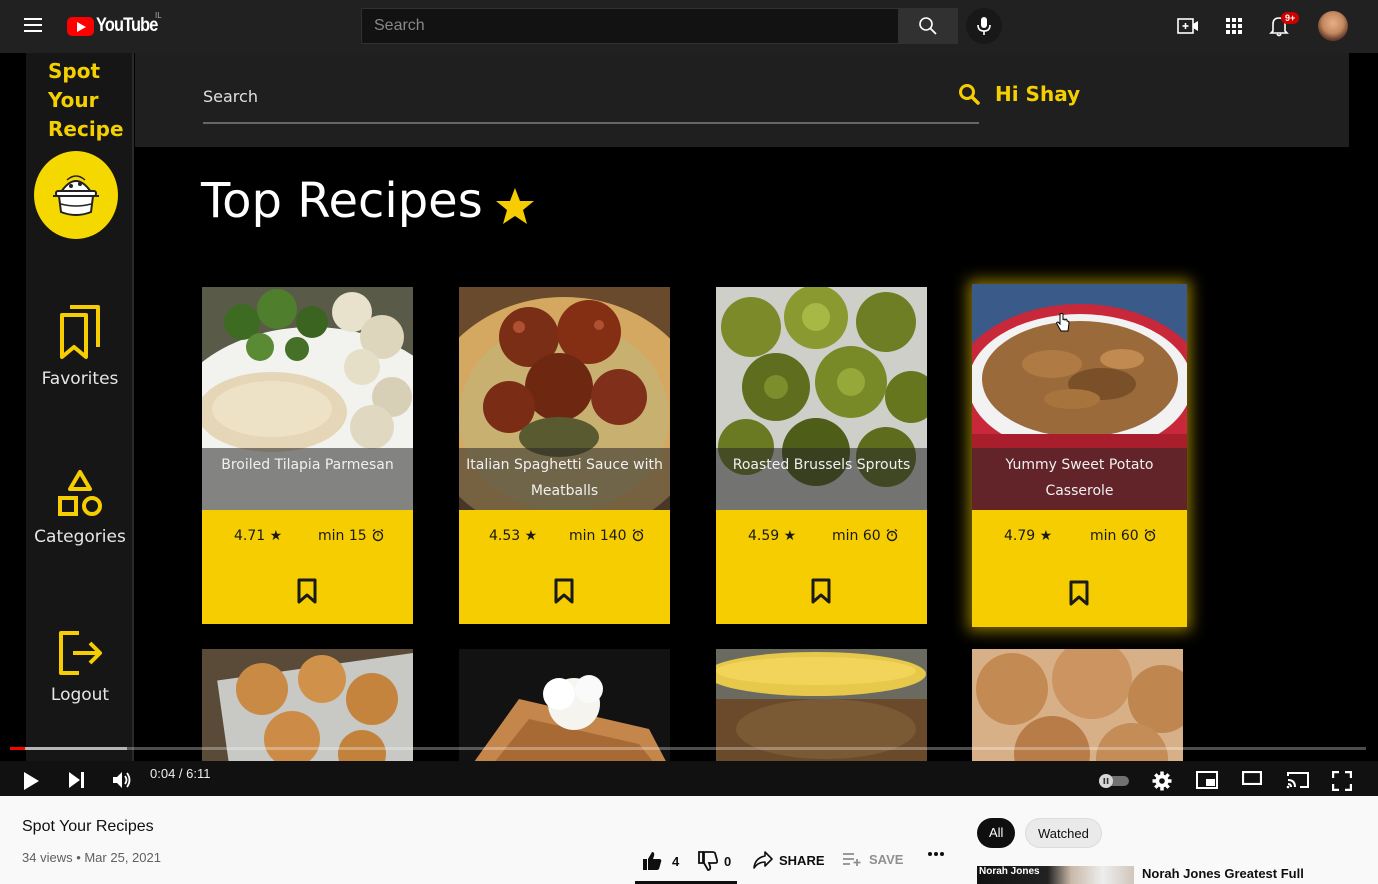 The height and width of the screenshot is (884, 1378). What do you see at coordinates (80, 26) in the screenshot?
I see `youtube-play-logo-icon` at bounding box center [80, 26].